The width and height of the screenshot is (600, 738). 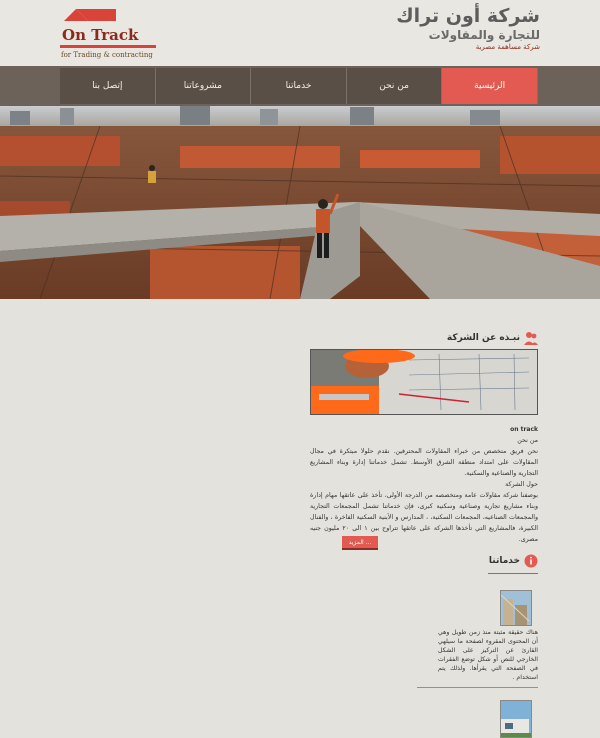 I want to click on engineer-with-plans-image, so click(x=424, y=382).